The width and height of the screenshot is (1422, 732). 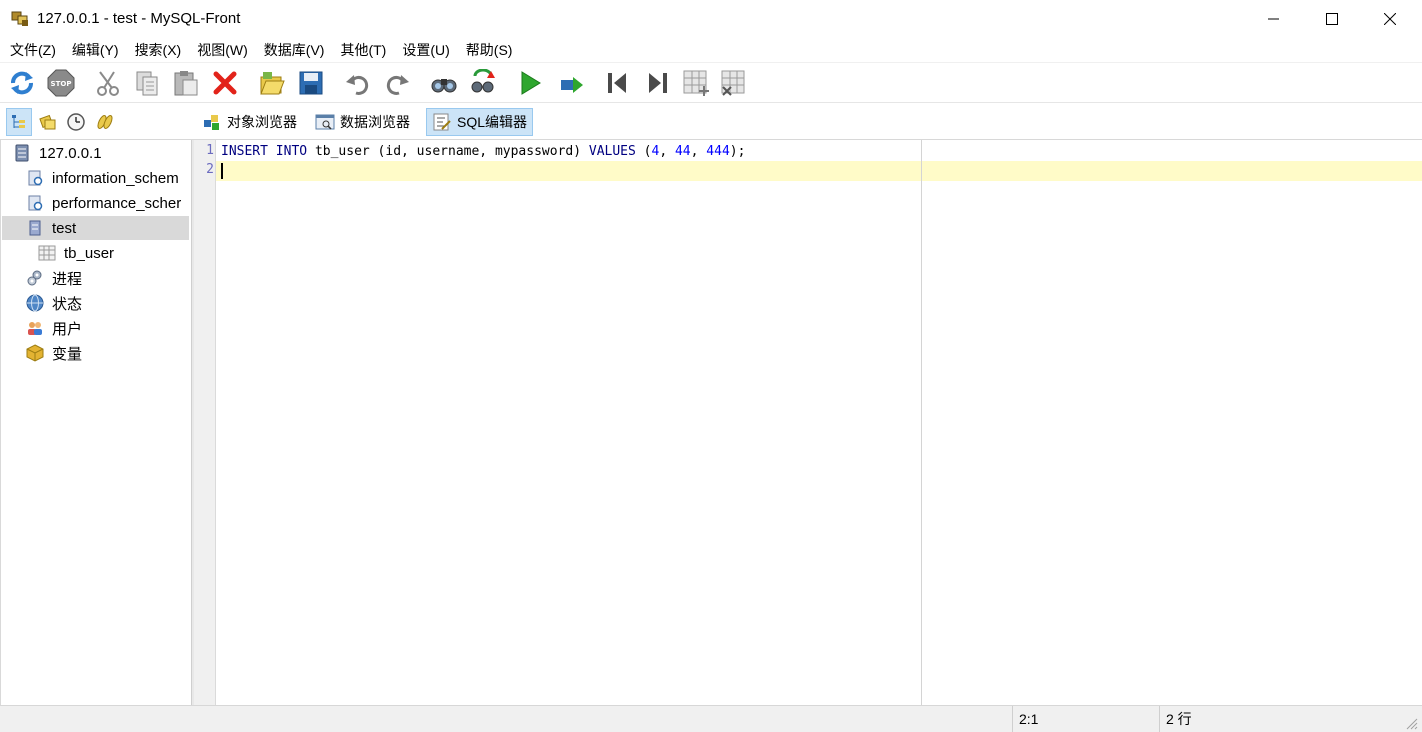 I want to click on tree-node-test: test, so click(x=95, y=228).